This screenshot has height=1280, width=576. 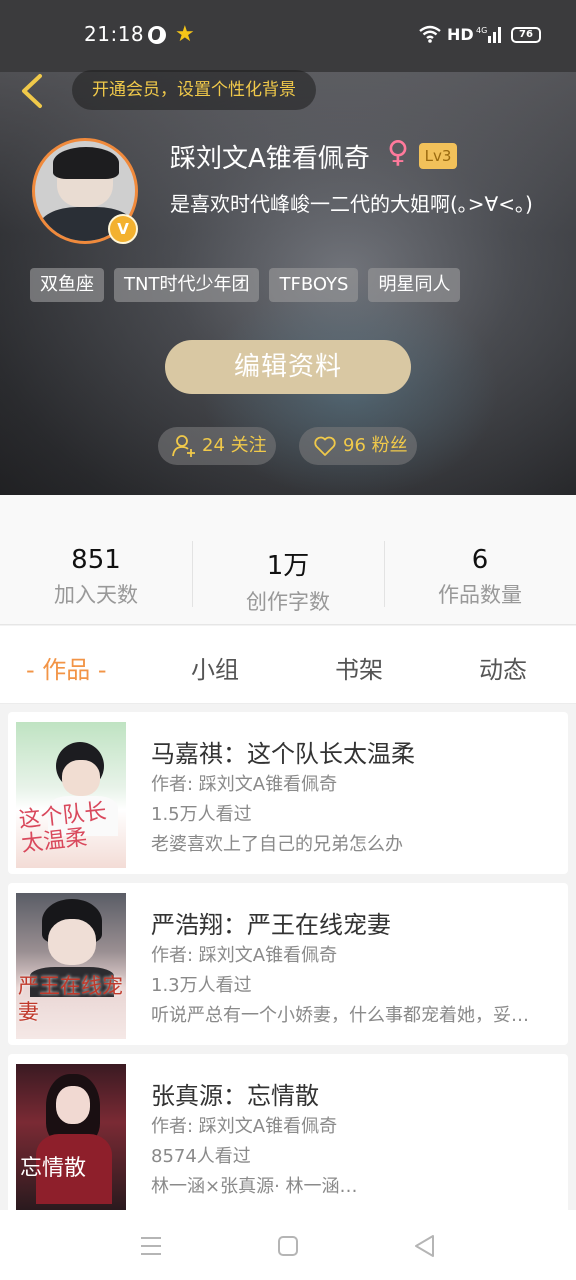 I want to click on tab-activity: 动态, so click(x=503, y=667).